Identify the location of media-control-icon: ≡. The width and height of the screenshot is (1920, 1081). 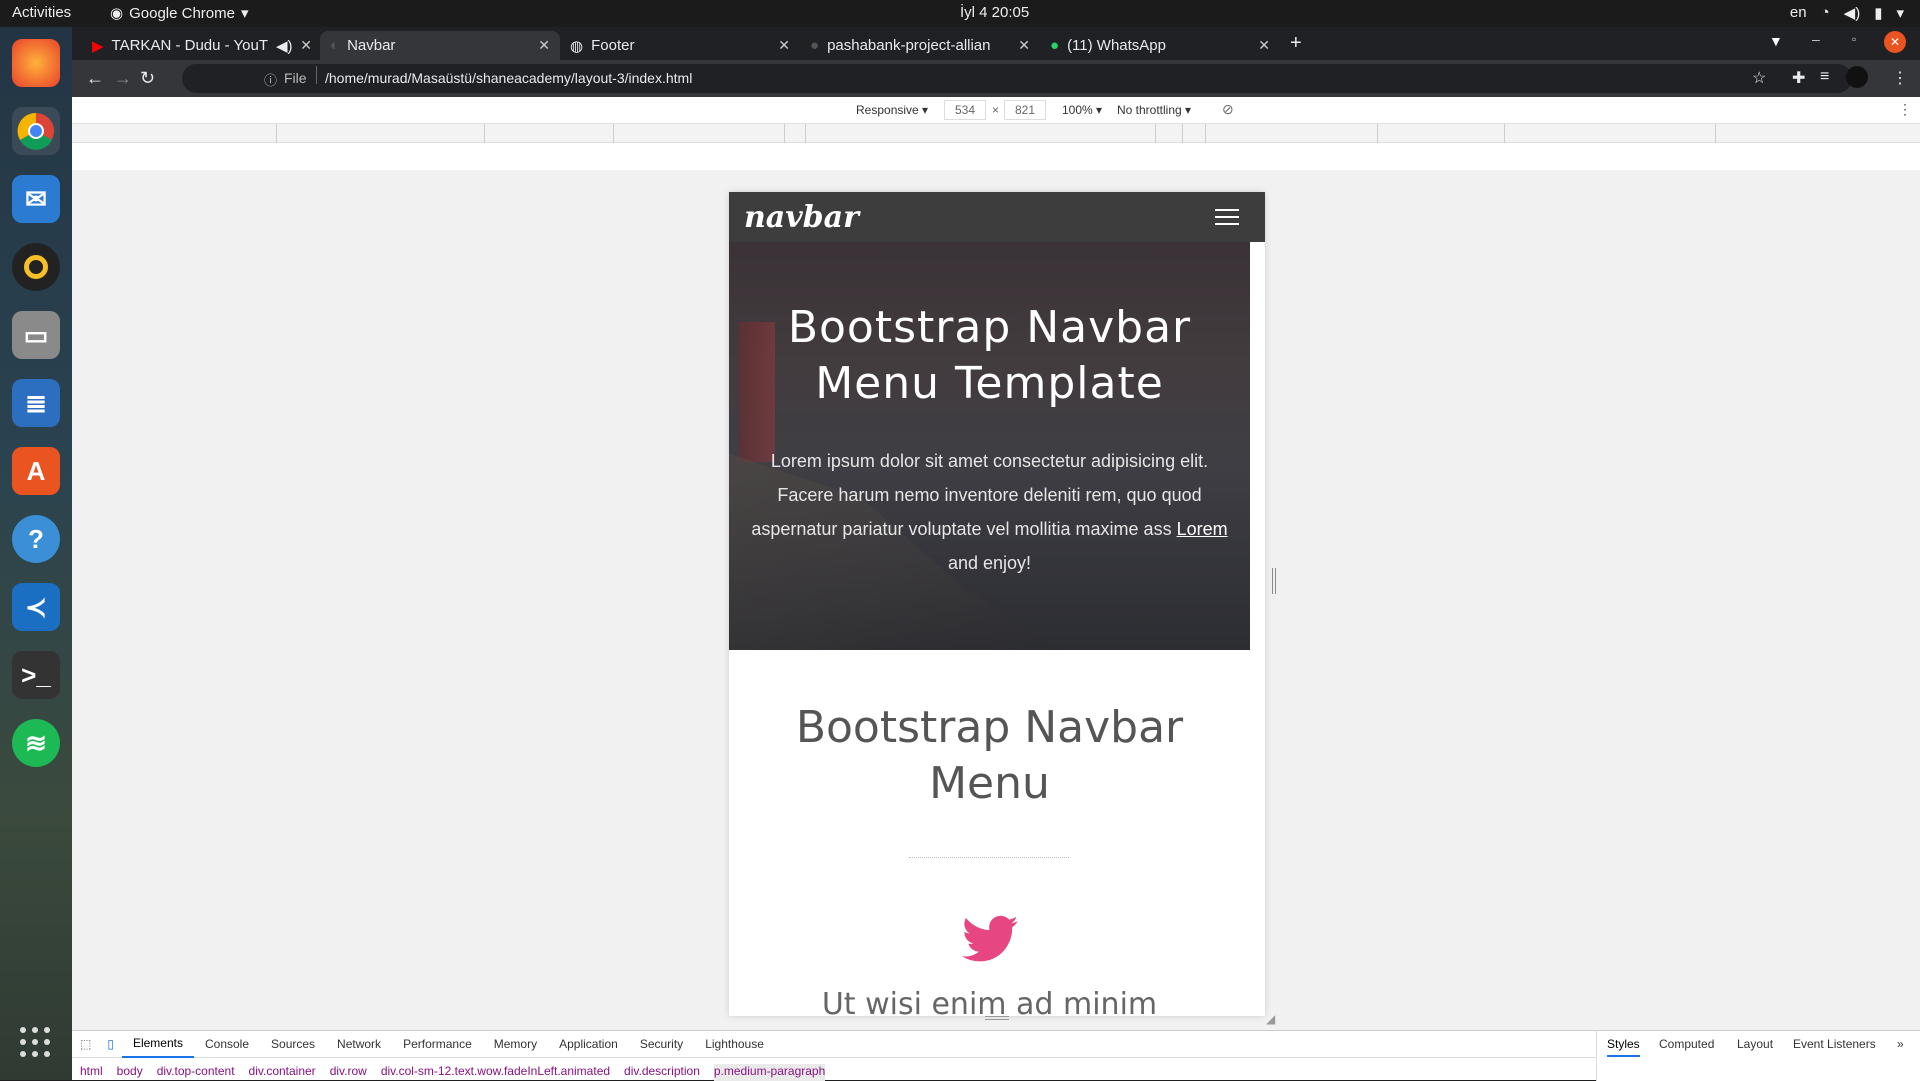
(1824, 77).